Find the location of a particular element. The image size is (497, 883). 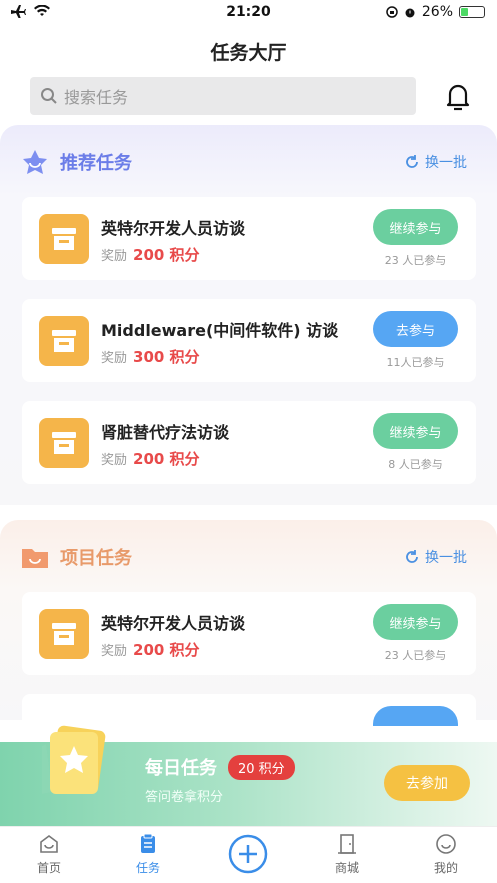

task-name: Middleware(中间件软件) 访谈 is located at coordinates (220, 330).